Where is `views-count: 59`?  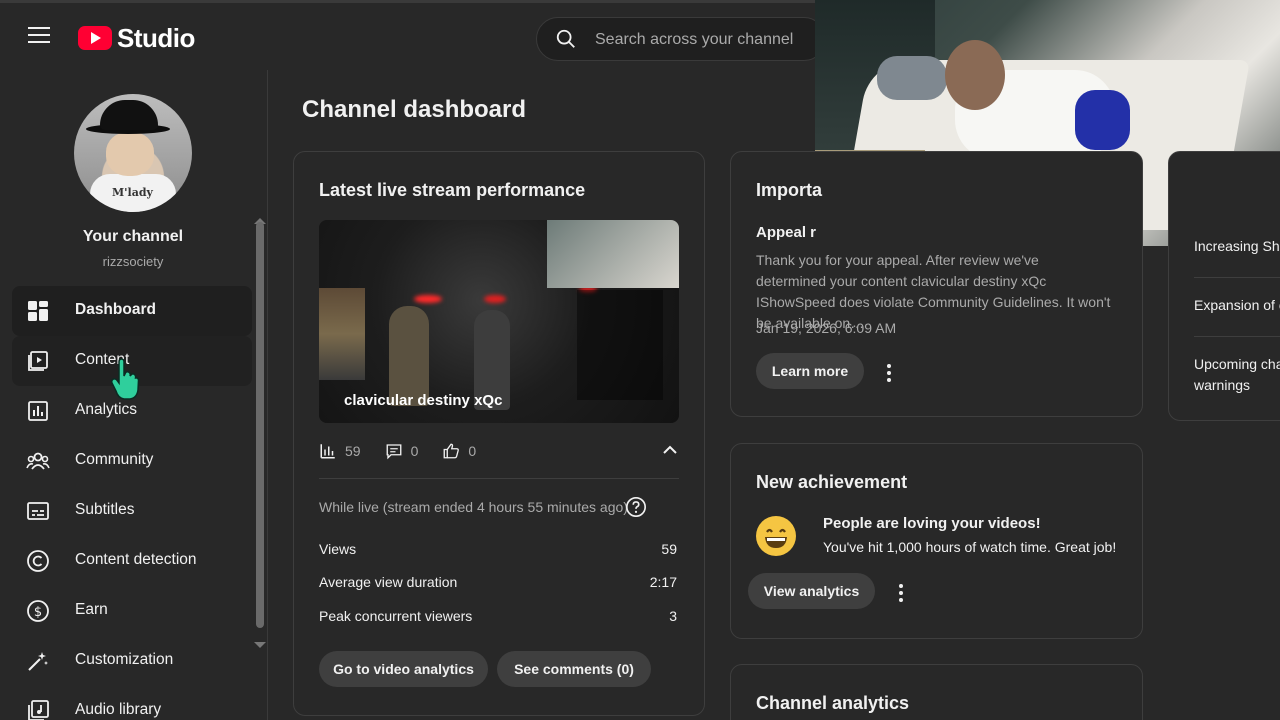
views-count: 59 is located at coordinates (353, 451).